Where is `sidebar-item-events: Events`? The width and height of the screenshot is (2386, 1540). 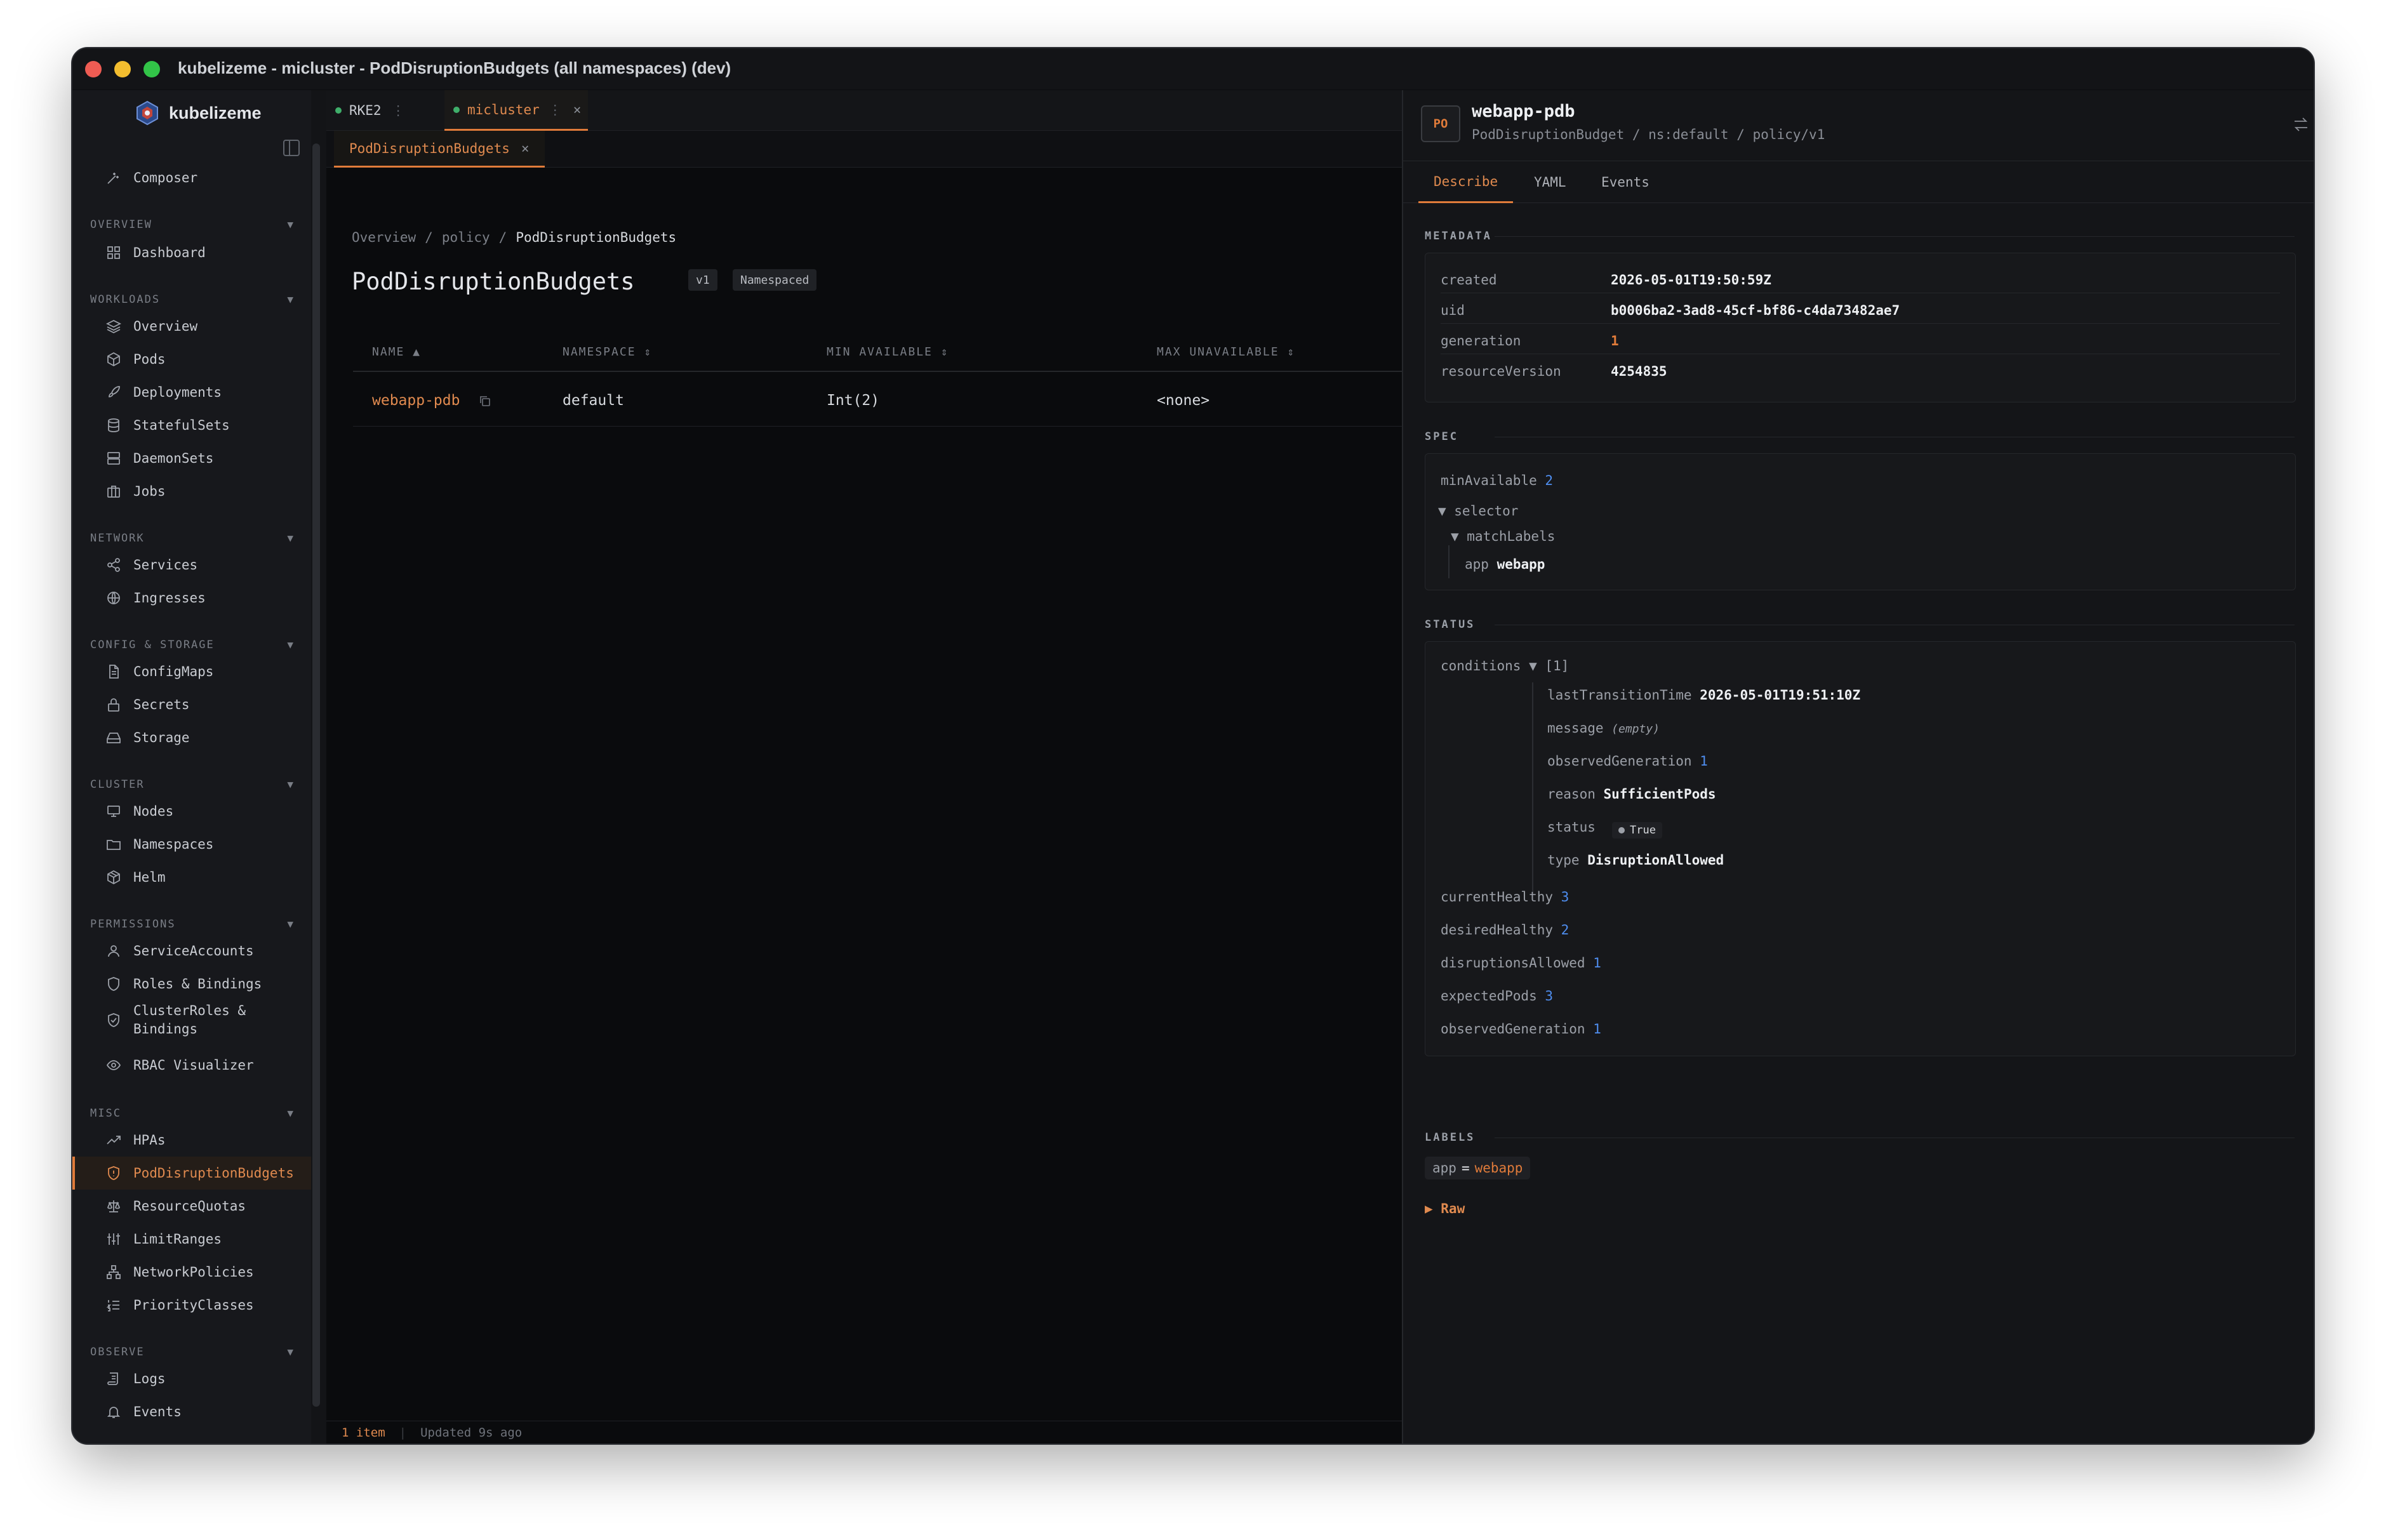 sidebar-item-events: Events is located at coordinates (192, 1411).